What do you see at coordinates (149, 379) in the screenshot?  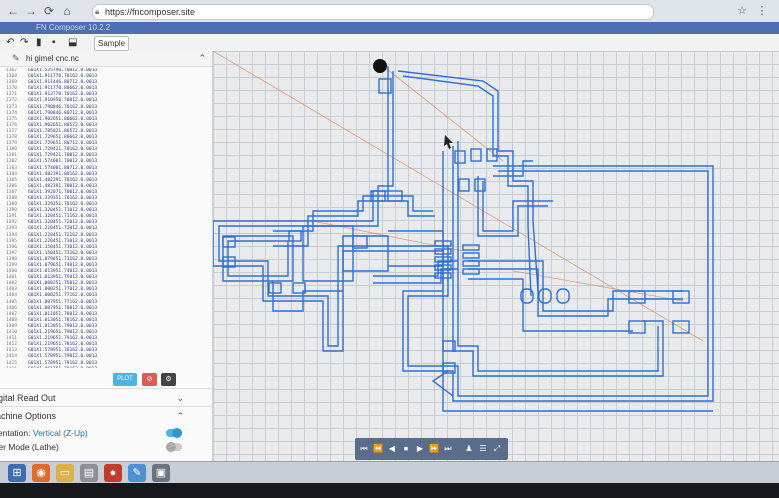 I see `stop-icon: ⊘` at bounding box center [149, 379].